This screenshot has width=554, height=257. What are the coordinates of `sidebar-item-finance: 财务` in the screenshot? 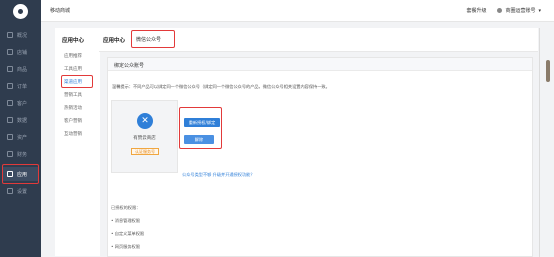 It's located at (20, 154).